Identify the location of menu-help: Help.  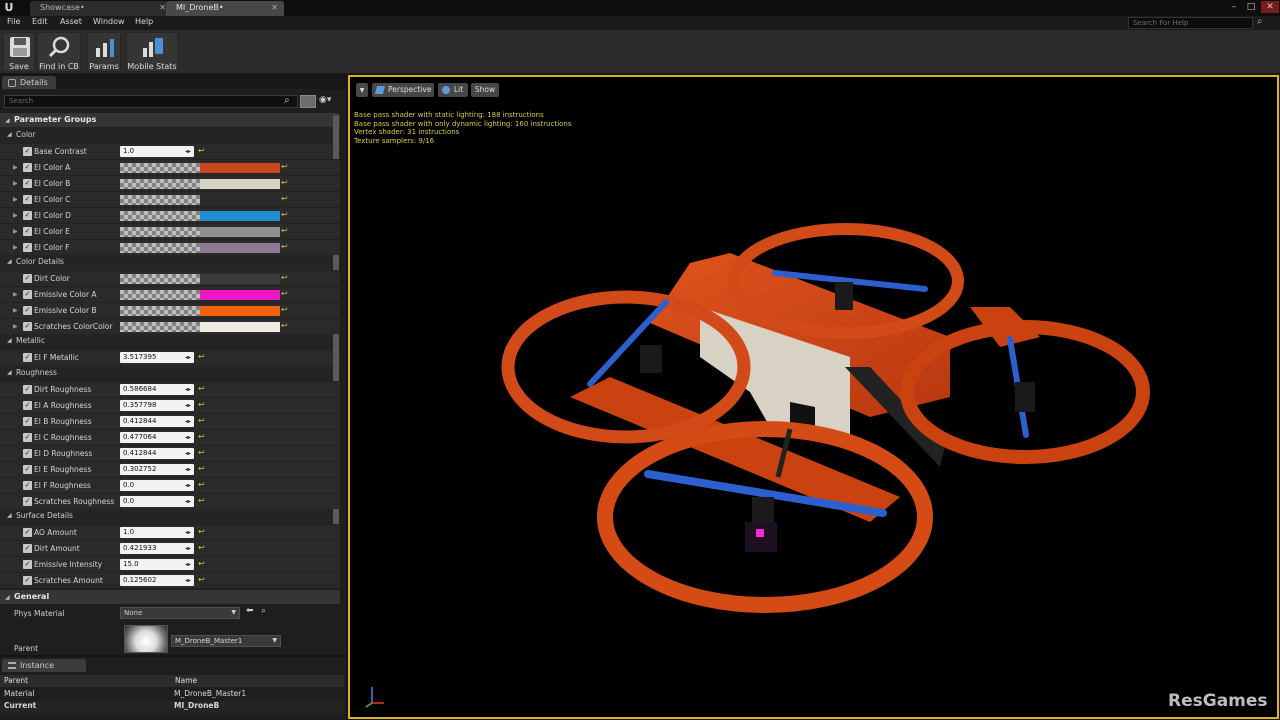
(144, 21).